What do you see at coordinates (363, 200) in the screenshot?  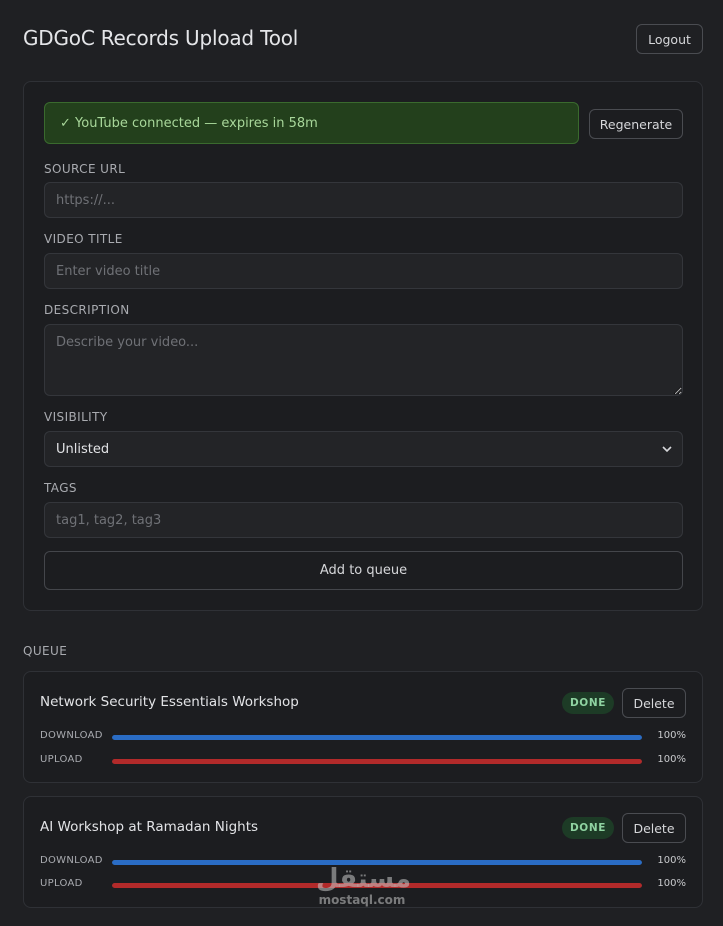 I see `source-url-input` at bounding box center [363, 200].